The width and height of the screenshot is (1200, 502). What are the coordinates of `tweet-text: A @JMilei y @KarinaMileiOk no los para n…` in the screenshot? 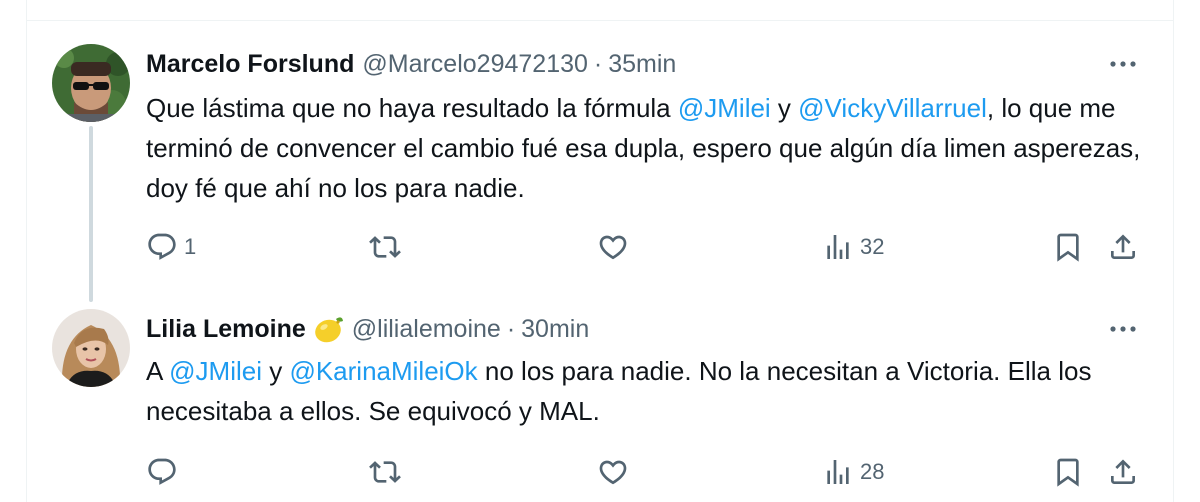 It's located at (651, 391).